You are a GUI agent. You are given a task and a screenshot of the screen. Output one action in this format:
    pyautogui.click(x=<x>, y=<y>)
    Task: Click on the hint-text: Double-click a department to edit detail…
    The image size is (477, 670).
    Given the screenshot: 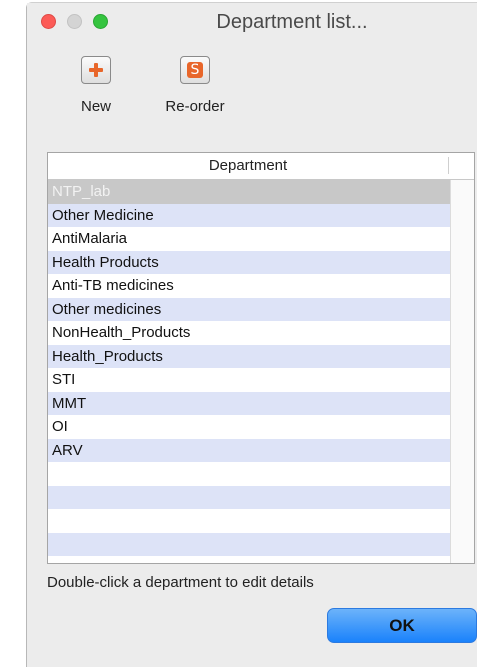 What is the action you would take?
    pyautogui.click(x=180, y=582)
    